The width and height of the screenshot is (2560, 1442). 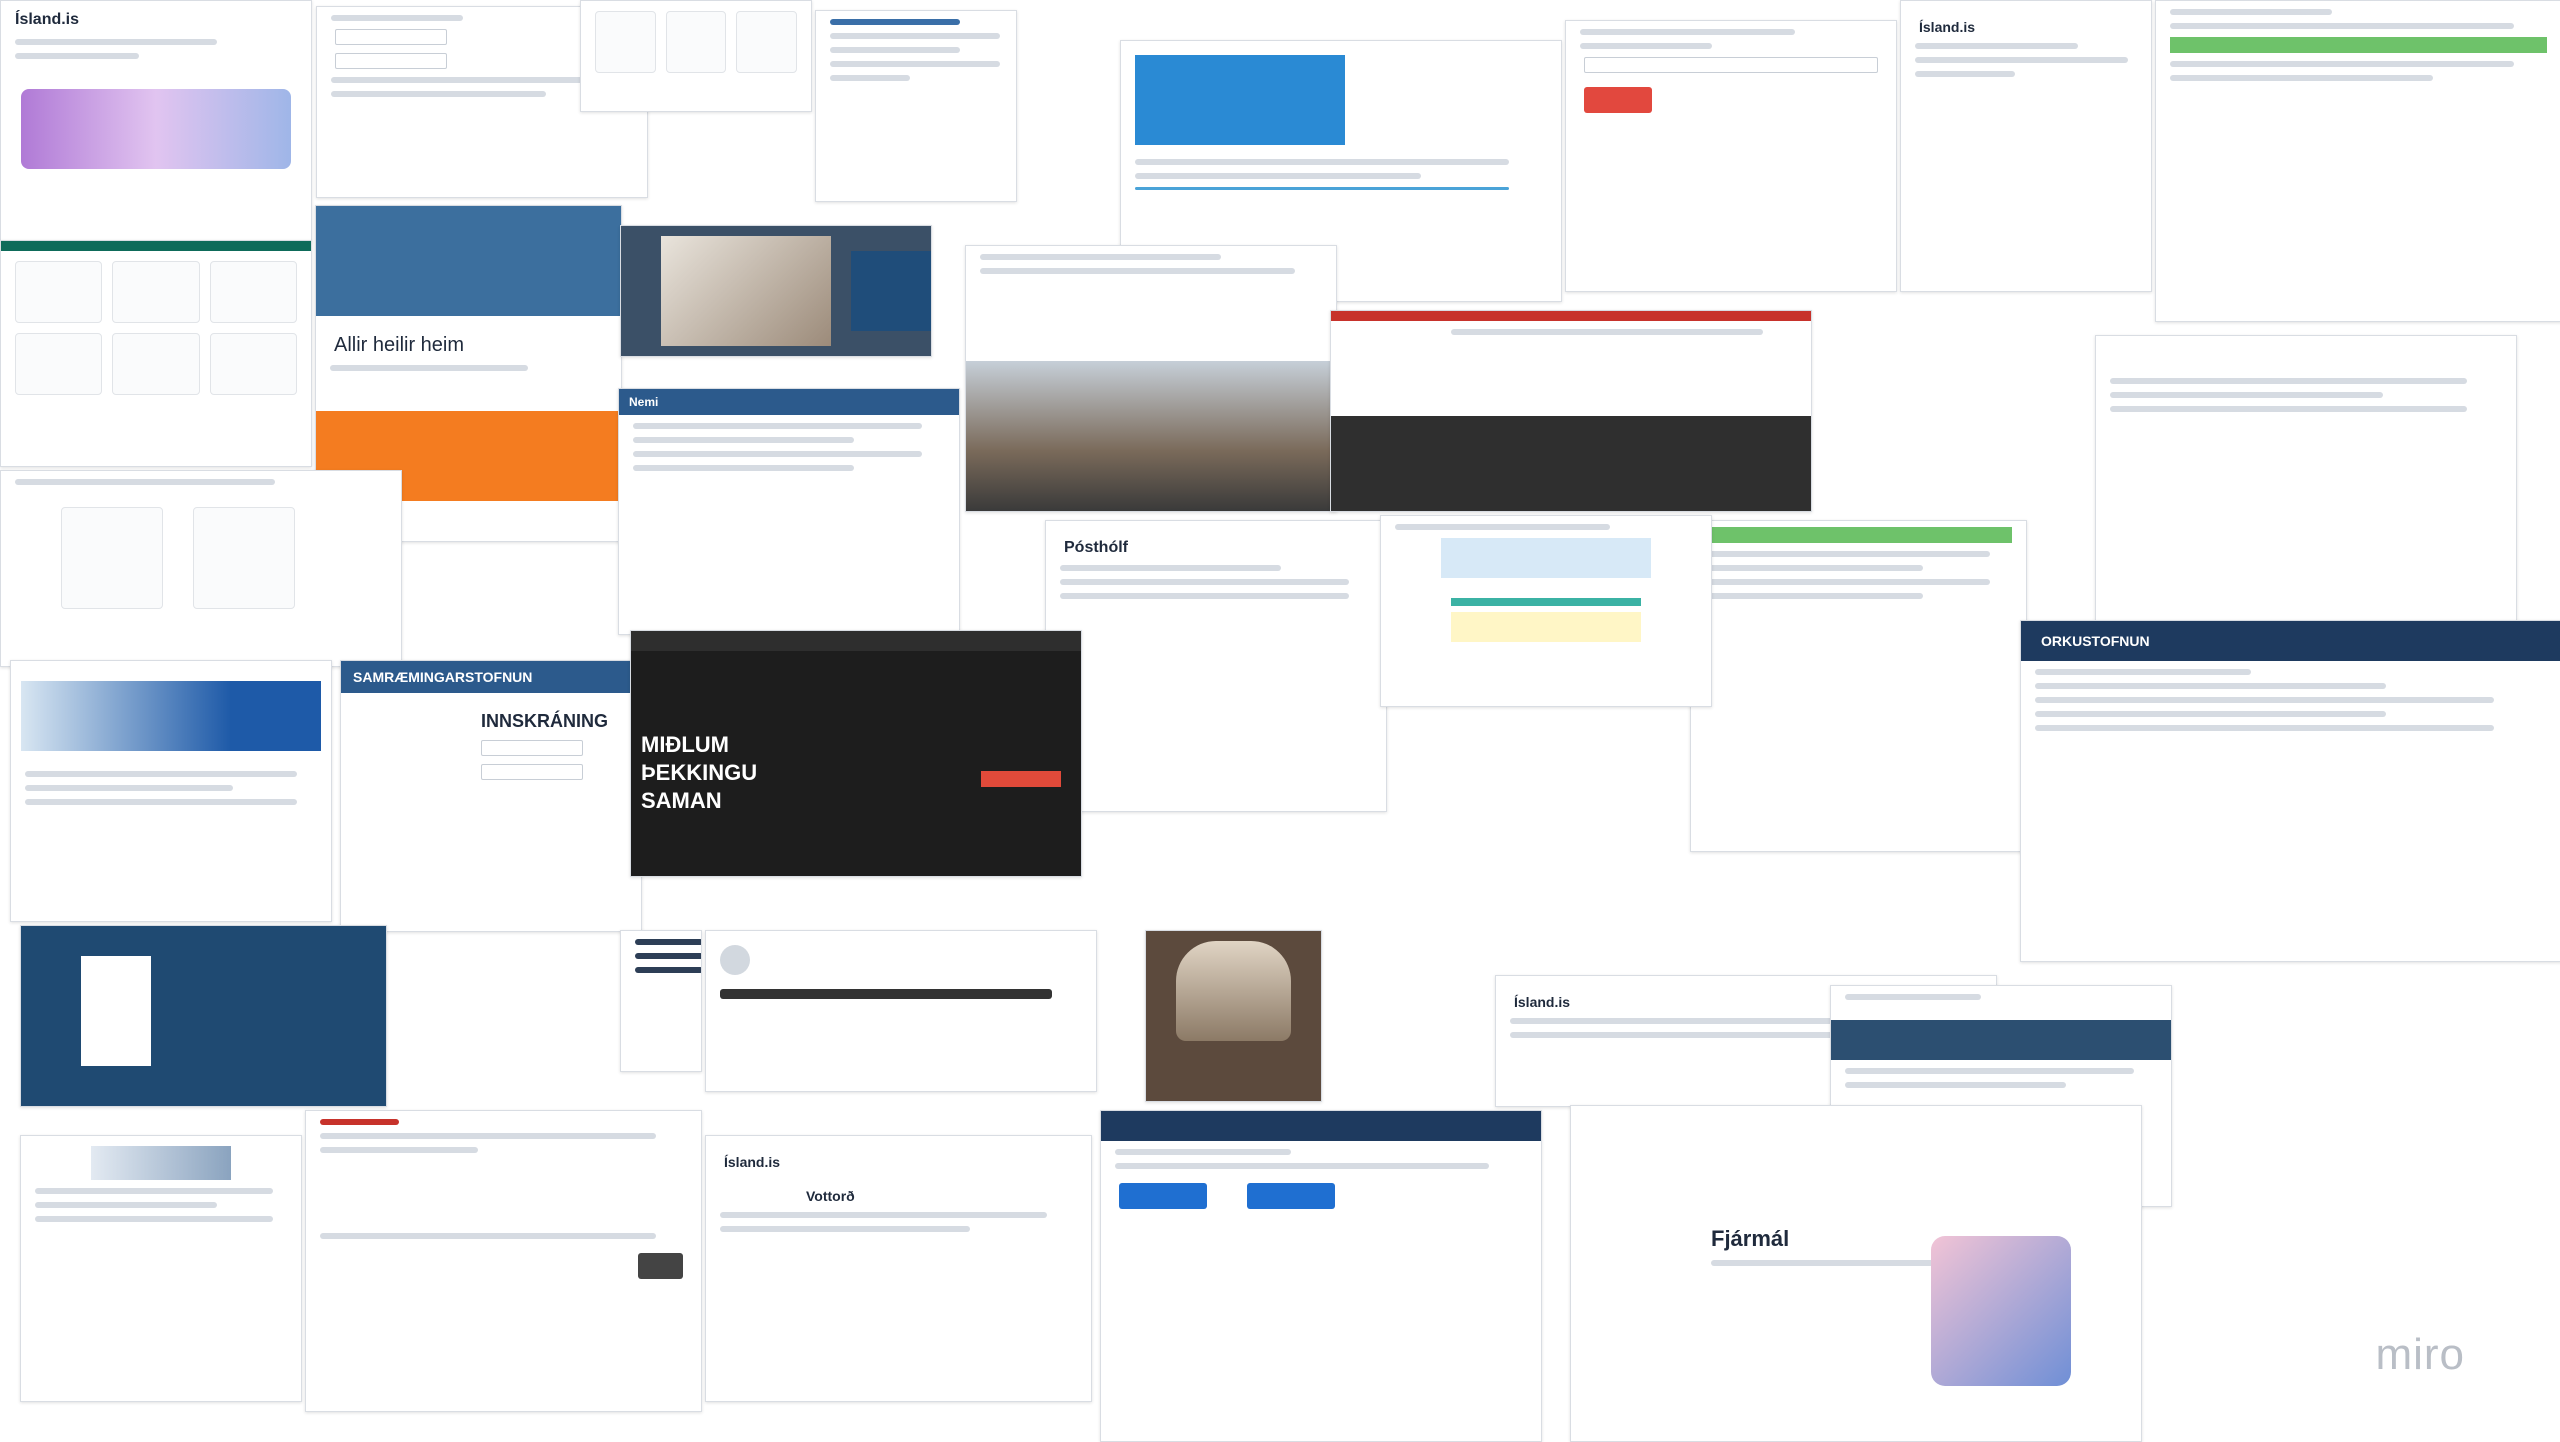 What do you see at coordinates (660, 1266) in the screenshot?
I see `dark-button` at bounding box center [660, 1266].